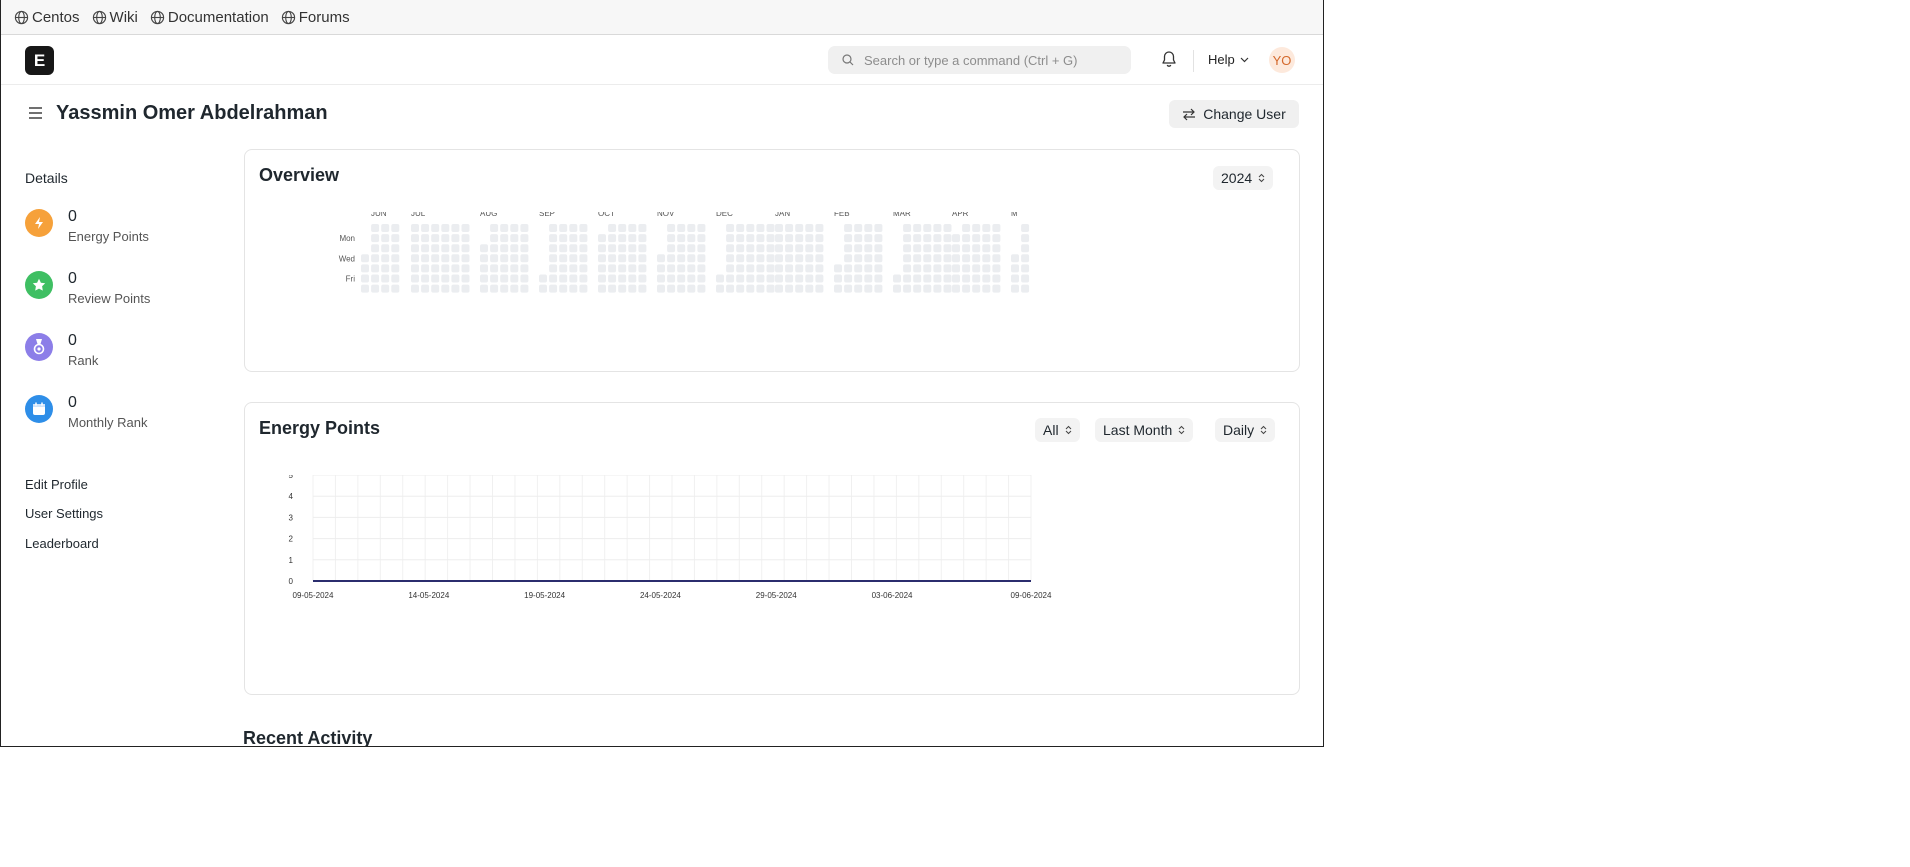  I want to click on leaderboard-link: Leaderboard, so click(62, 543).